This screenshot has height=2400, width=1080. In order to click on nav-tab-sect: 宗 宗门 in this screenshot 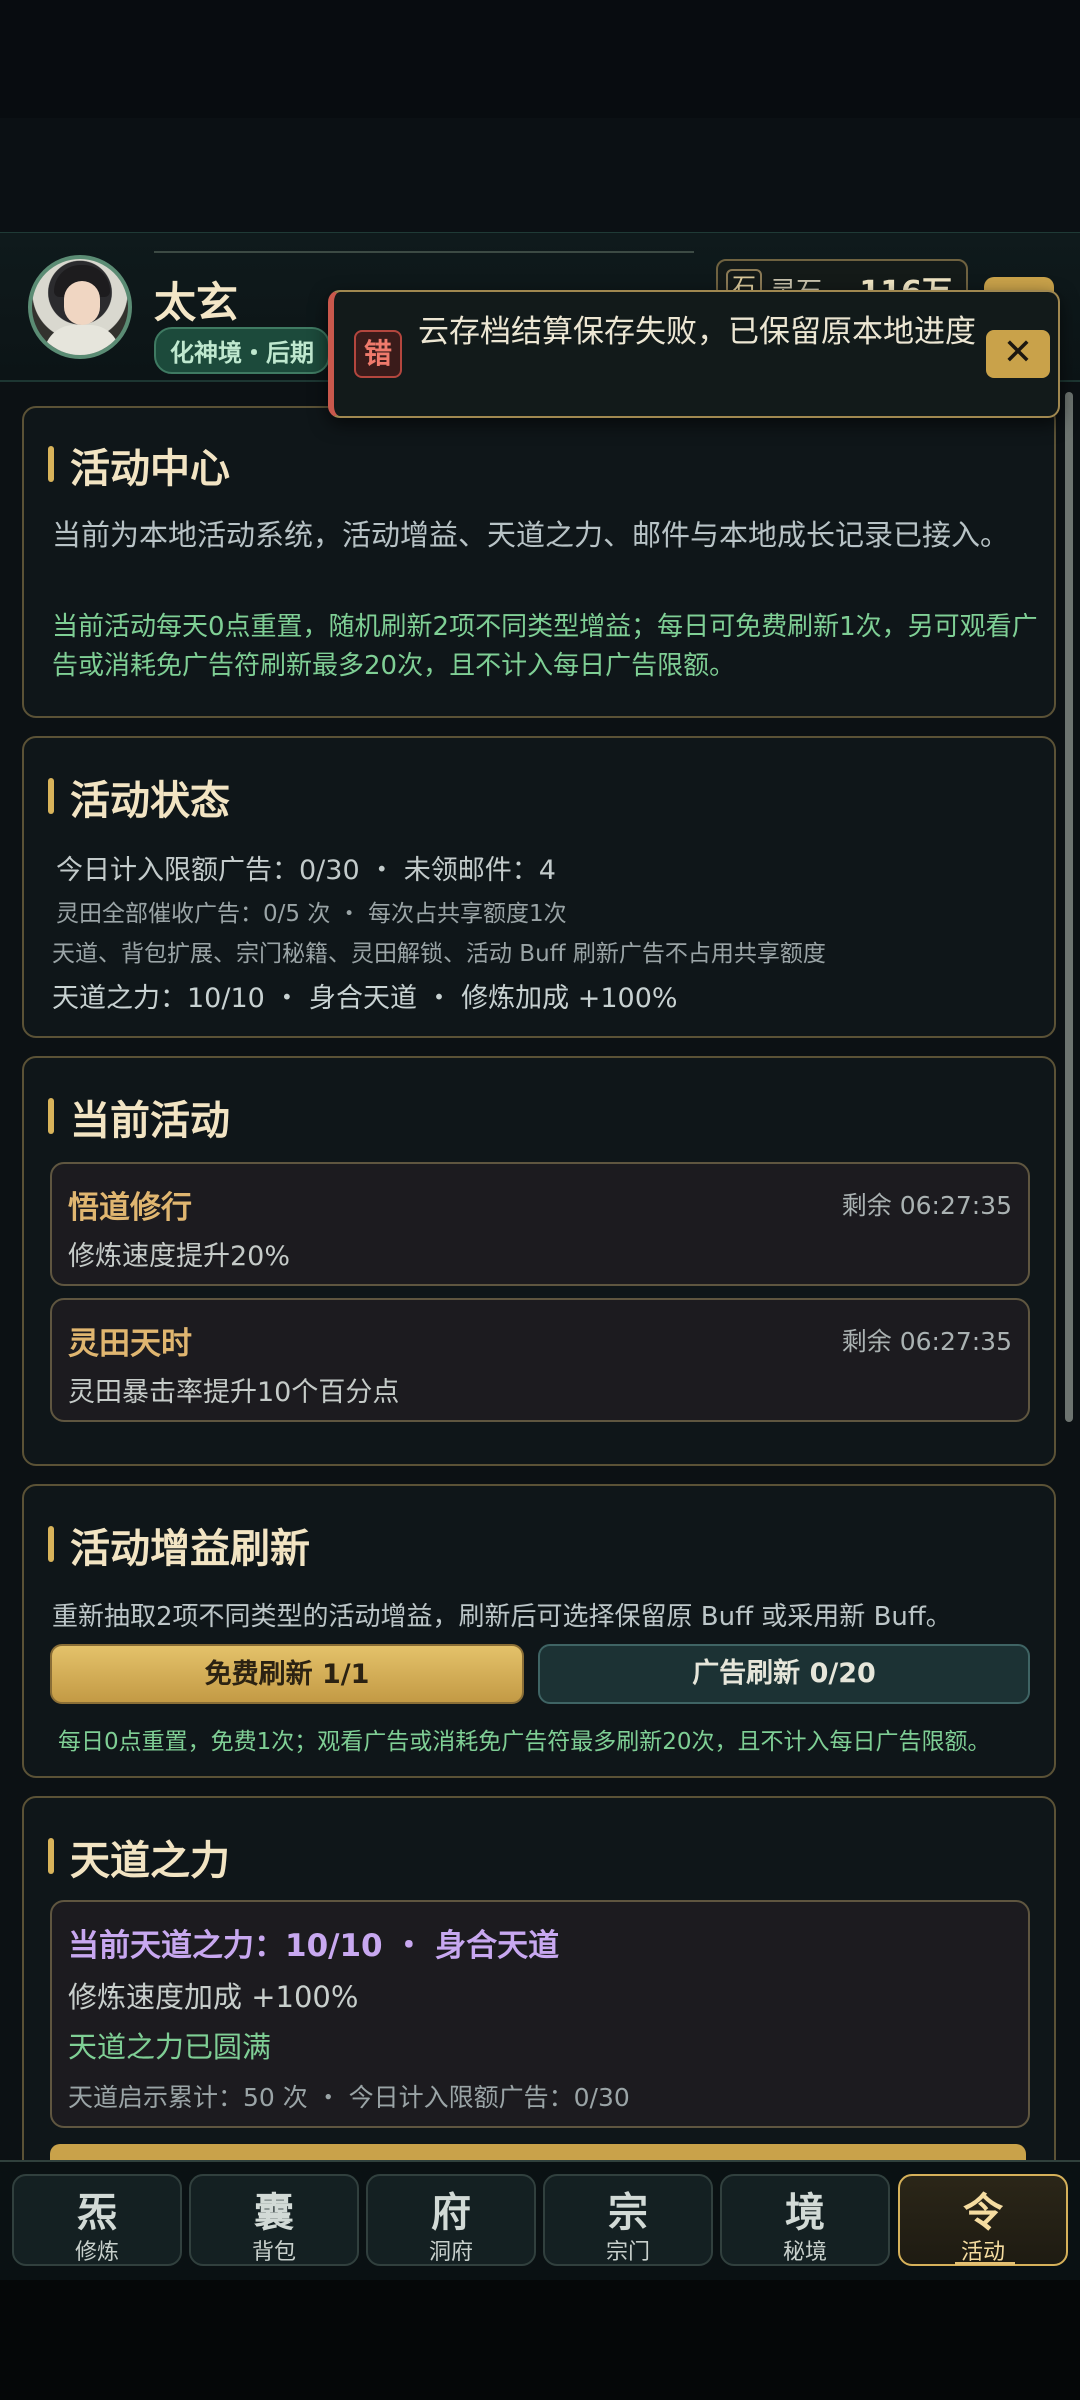, I will do `click(628, 2220)`.